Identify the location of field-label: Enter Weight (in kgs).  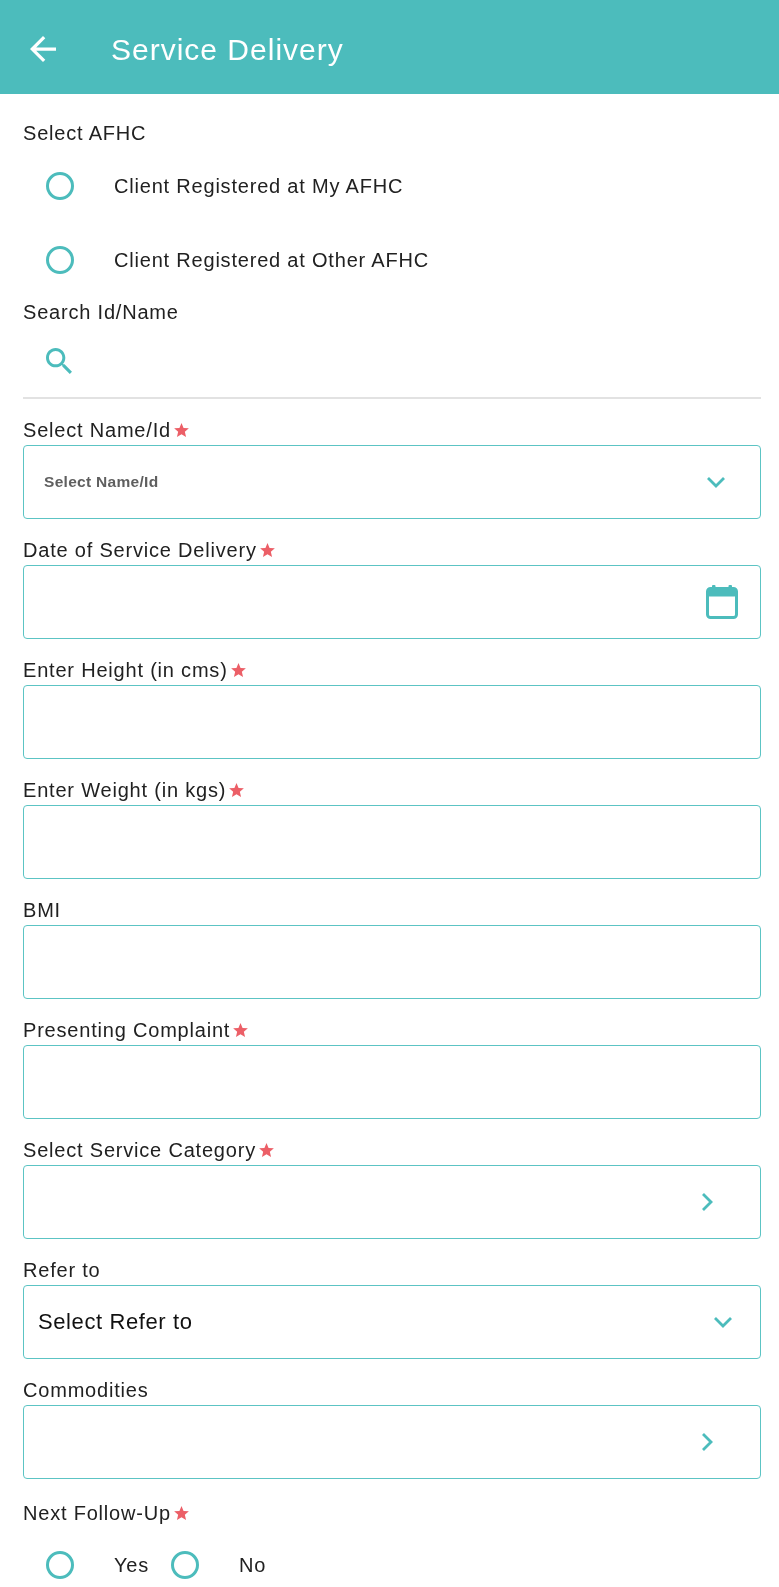
(125, 790).